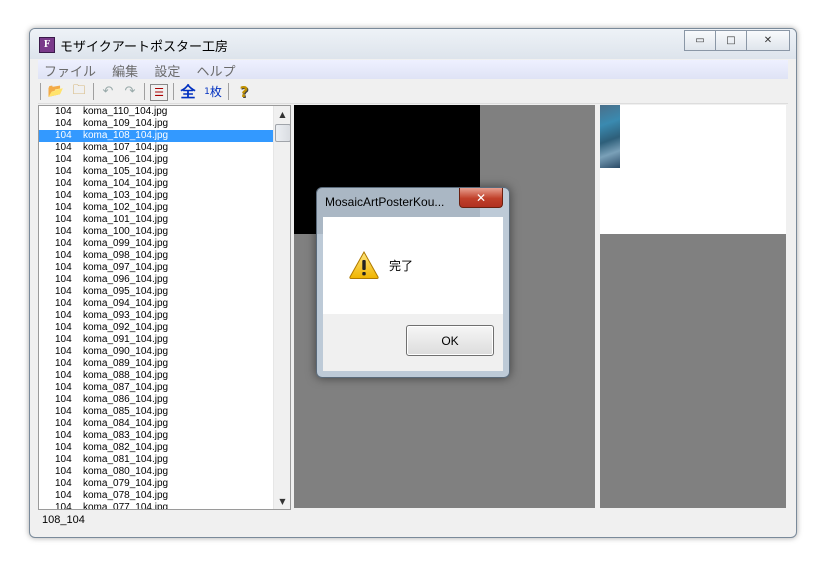  Describe the element at coordinates (188, 91) in the screenshot. I see `show-all-button: 全` at that location.